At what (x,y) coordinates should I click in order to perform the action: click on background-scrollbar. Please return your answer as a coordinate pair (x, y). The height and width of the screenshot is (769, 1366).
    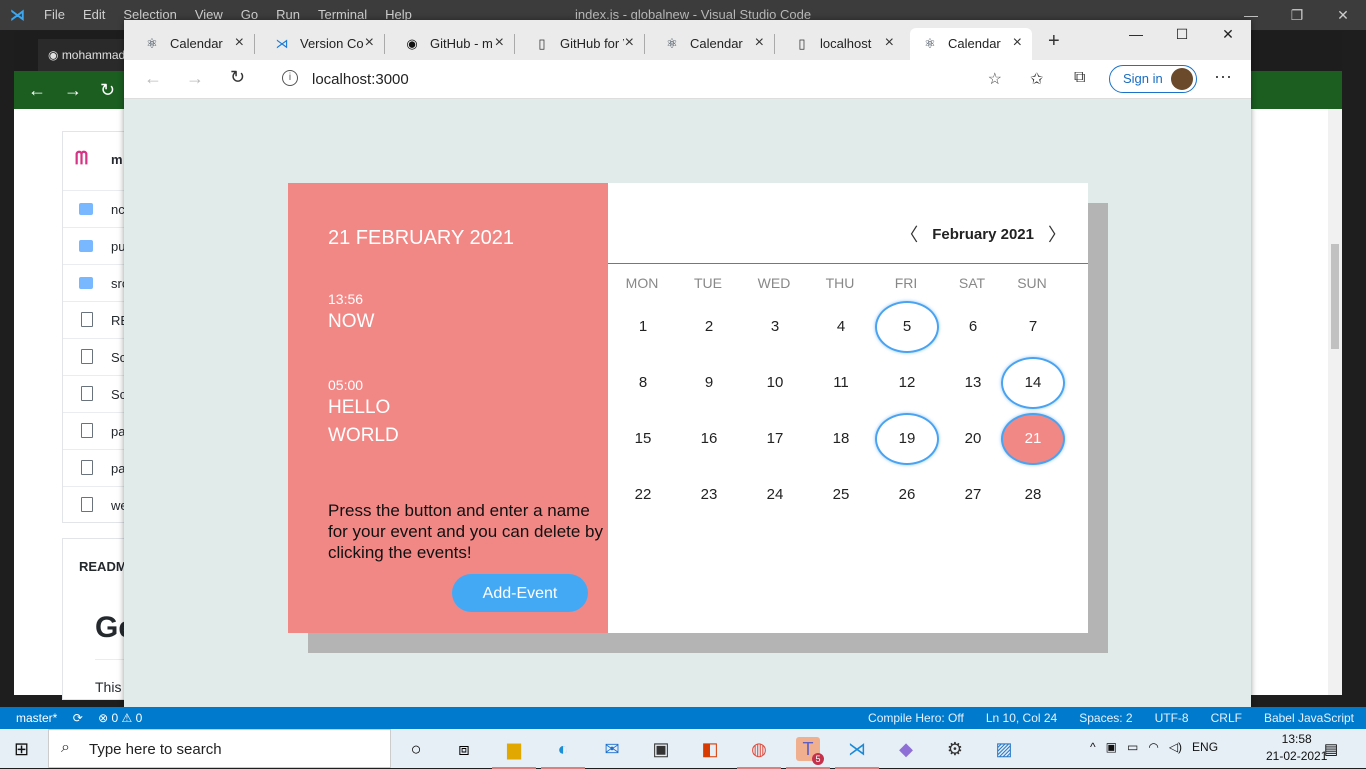
    Looking at the image, I should click on (1335, 402).